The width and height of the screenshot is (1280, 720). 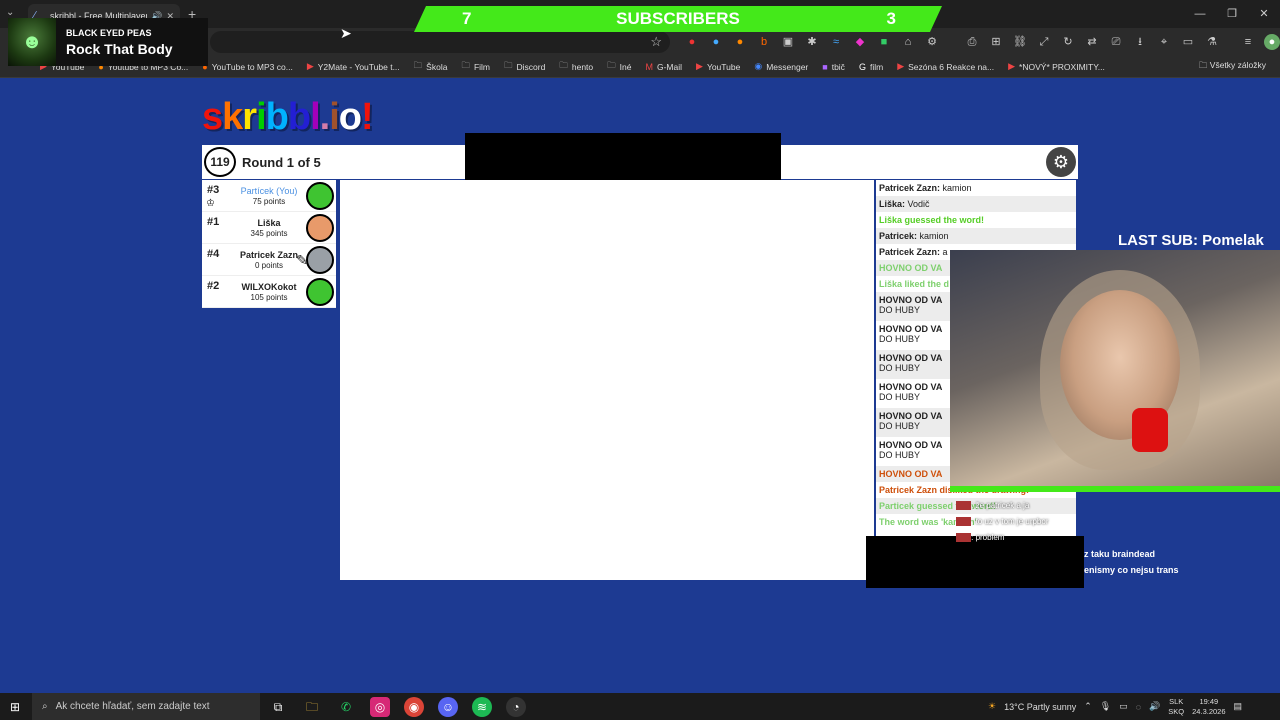 What do you see at coordinates (1176, 707) in the screenshot?
I see `language-indicator: SLK SKQ` at bounding box center [1176, 707].